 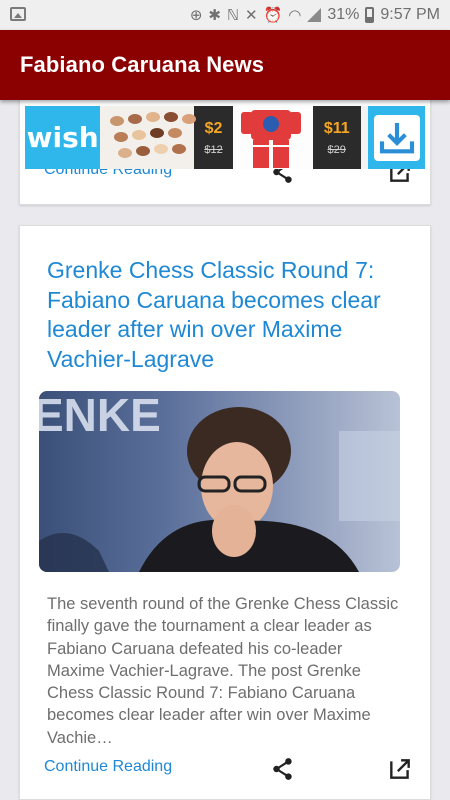 I want to click on signal-icon, so click(x=314, y=15).